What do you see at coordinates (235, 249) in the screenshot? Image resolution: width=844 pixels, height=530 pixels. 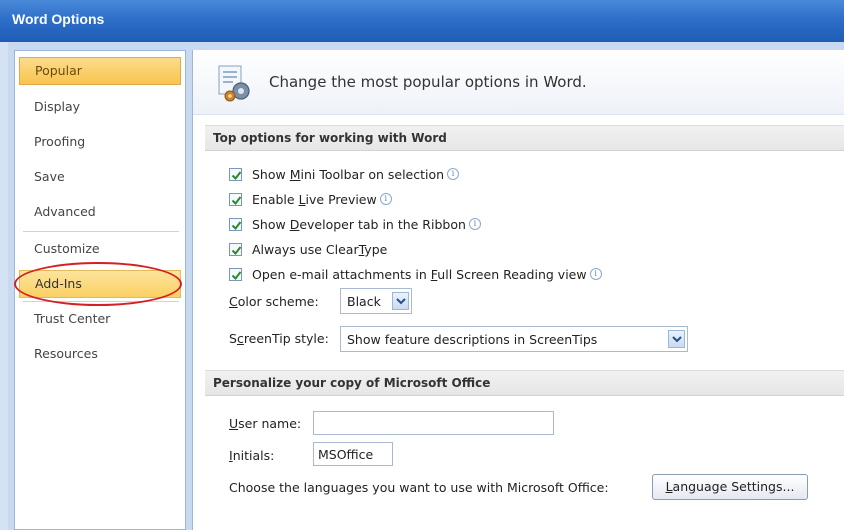 I see `cleartype-checkbox` at bounding box center [235, 249].